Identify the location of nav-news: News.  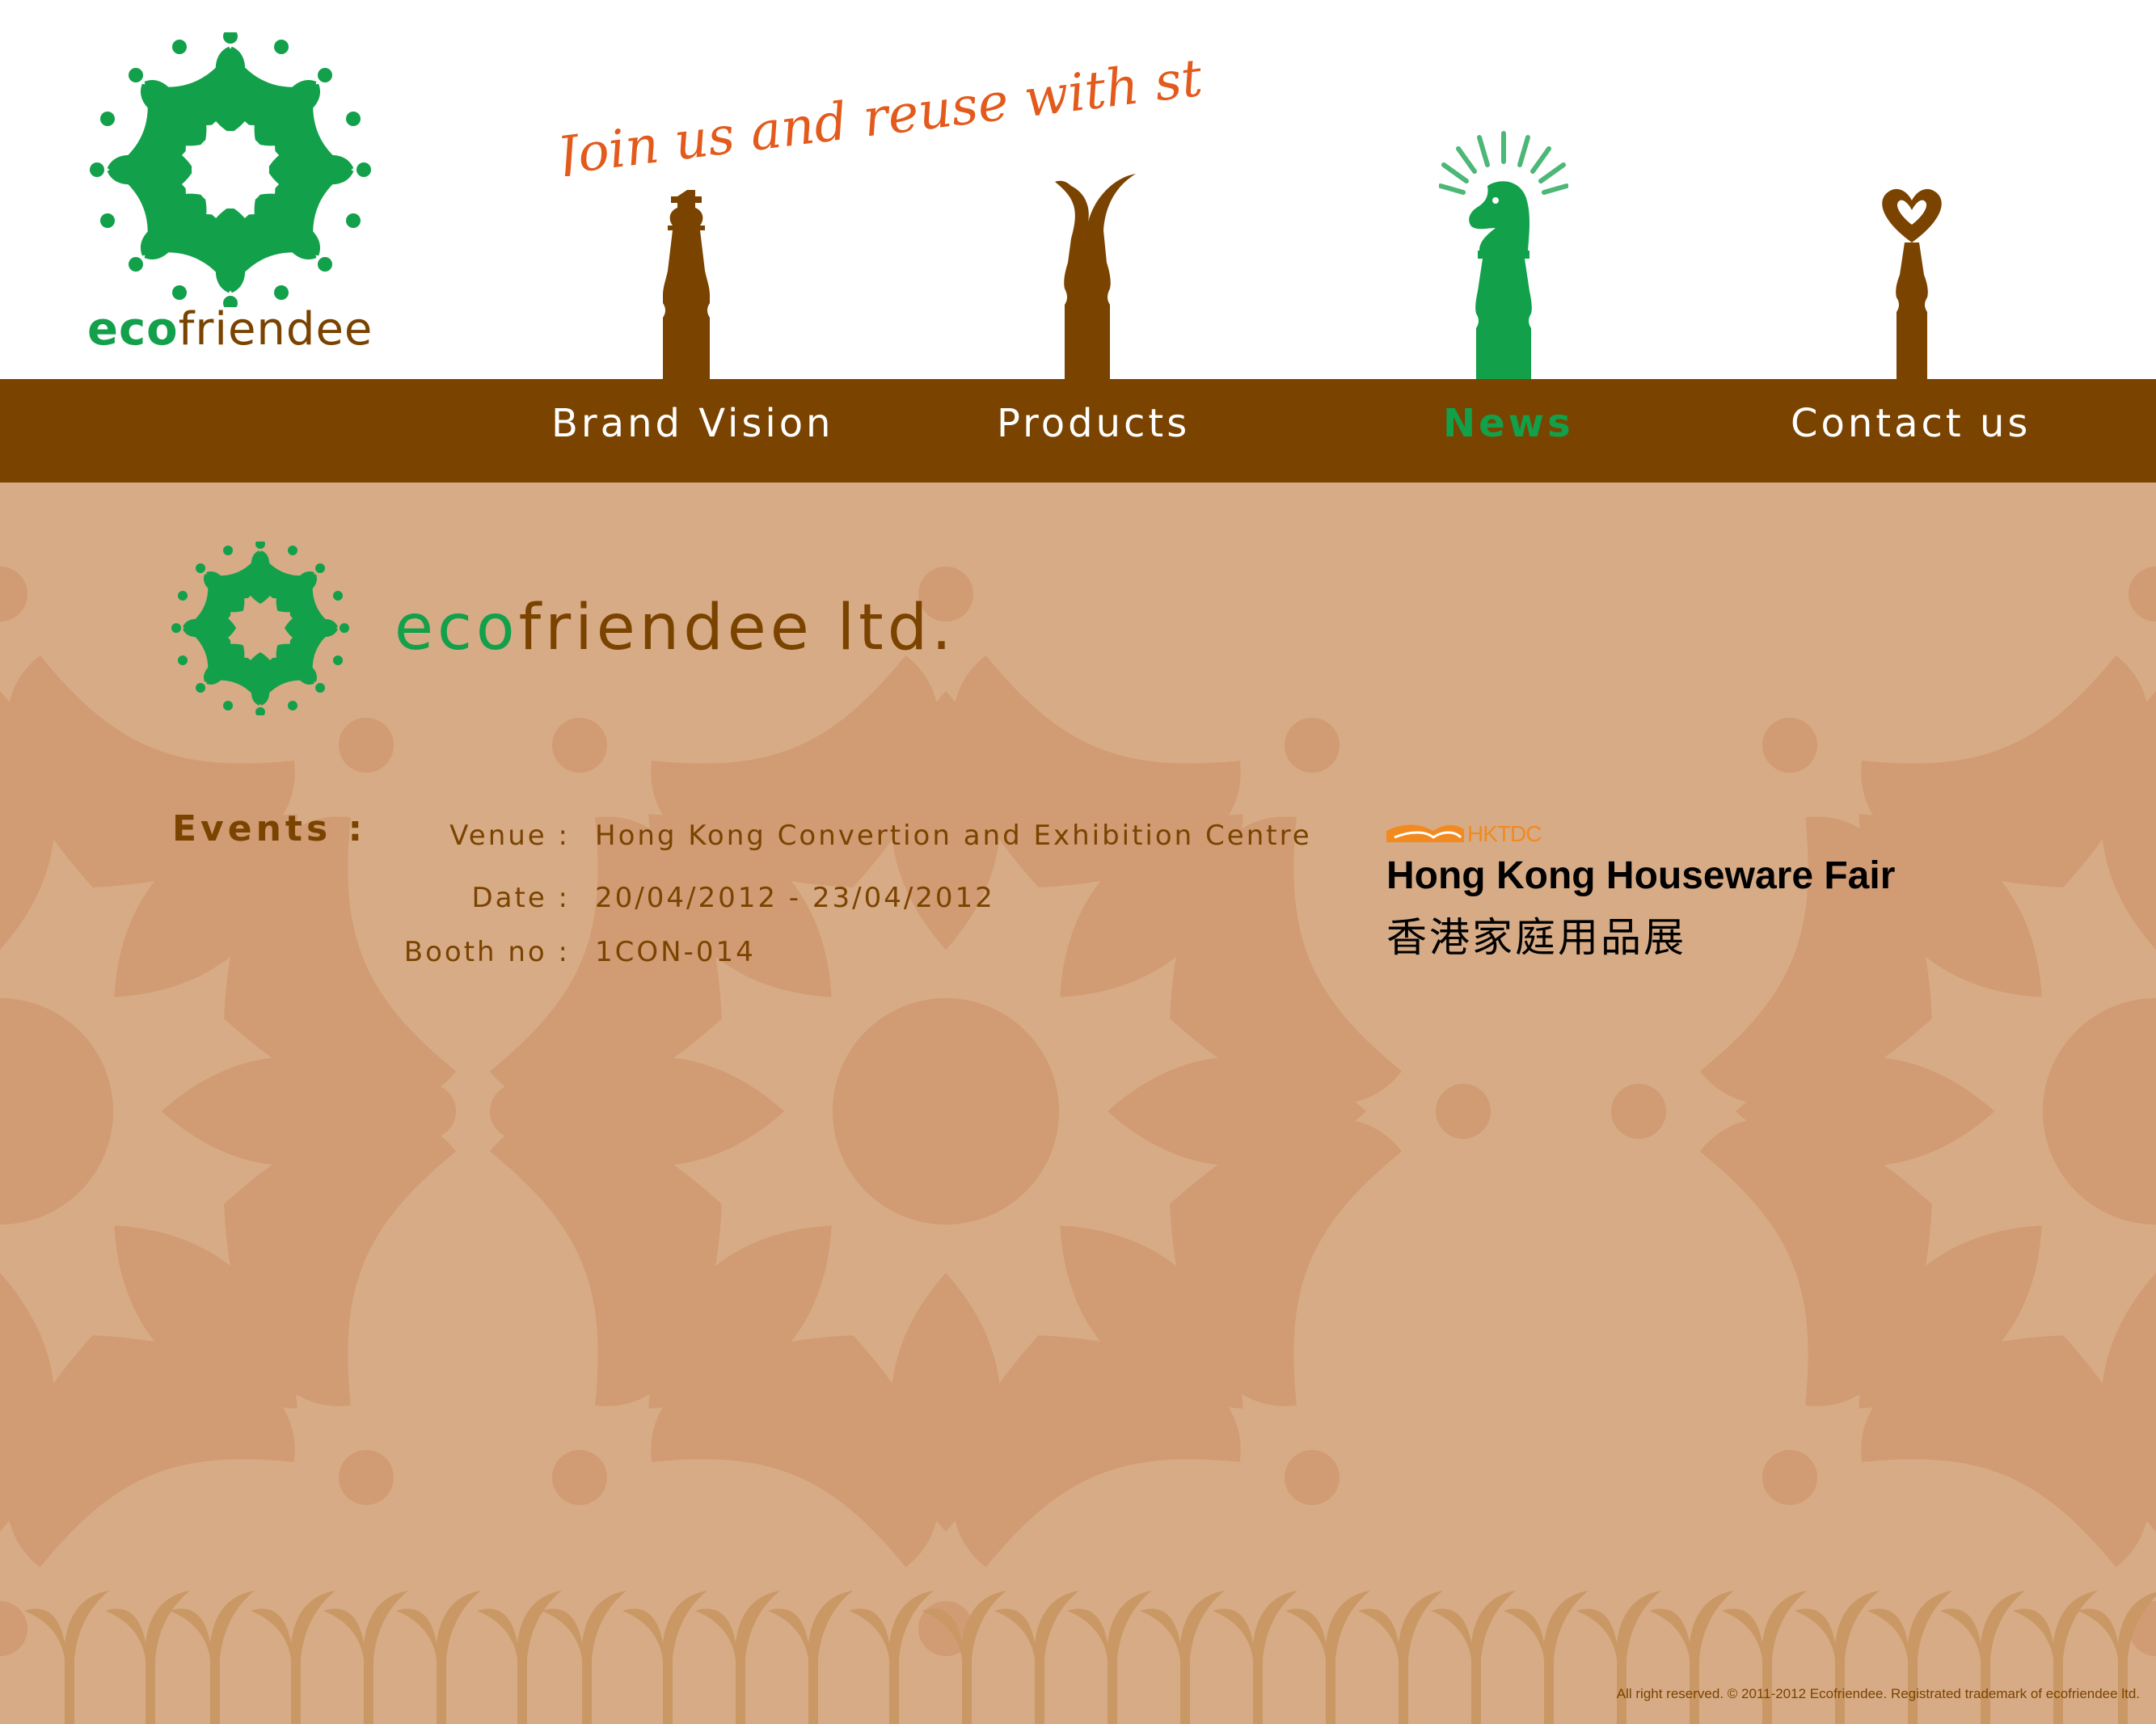
(1509, 423).